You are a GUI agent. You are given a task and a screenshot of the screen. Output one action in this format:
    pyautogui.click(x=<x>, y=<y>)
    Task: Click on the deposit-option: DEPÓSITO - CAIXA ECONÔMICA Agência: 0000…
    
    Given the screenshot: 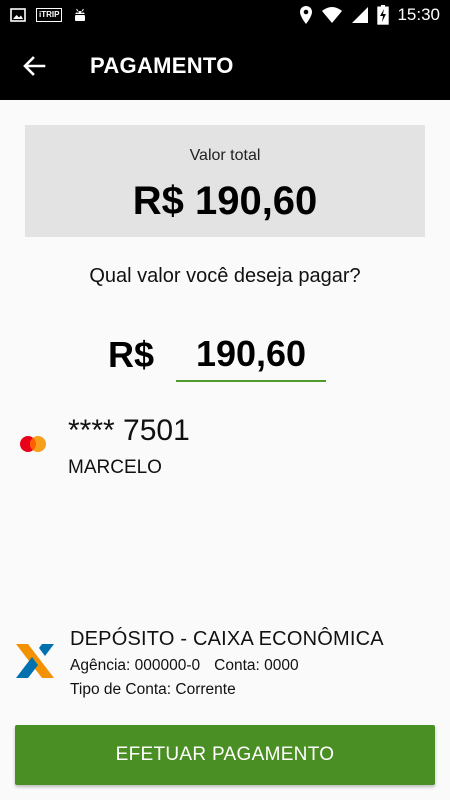 What is the action you would take?
    pyautogui.click(x=225, y=665)
    